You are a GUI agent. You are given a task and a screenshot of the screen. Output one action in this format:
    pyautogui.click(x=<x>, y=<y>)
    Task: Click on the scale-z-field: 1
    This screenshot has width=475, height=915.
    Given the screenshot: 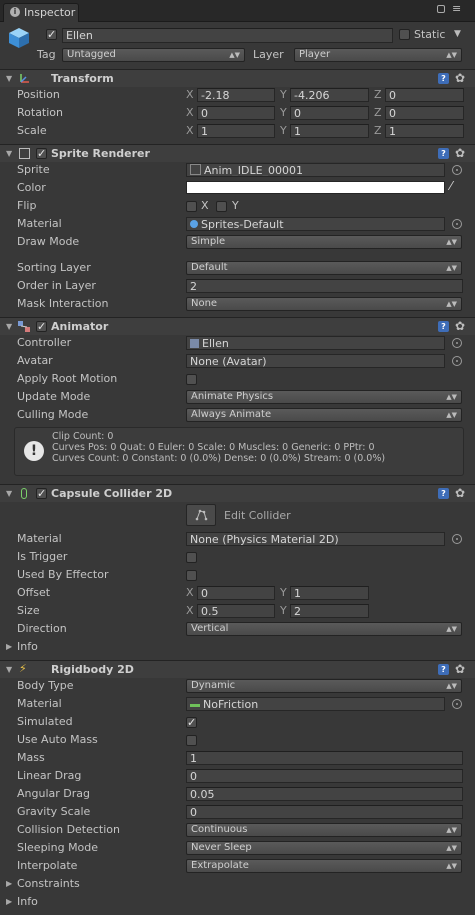 What is the action you would take?
    pyautogui.click(x=424, y=131)
    